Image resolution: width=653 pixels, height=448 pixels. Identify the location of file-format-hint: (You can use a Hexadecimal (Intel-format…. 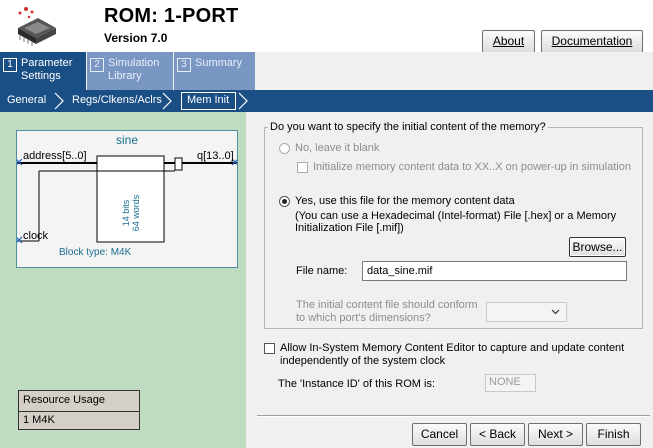
(456, 222).